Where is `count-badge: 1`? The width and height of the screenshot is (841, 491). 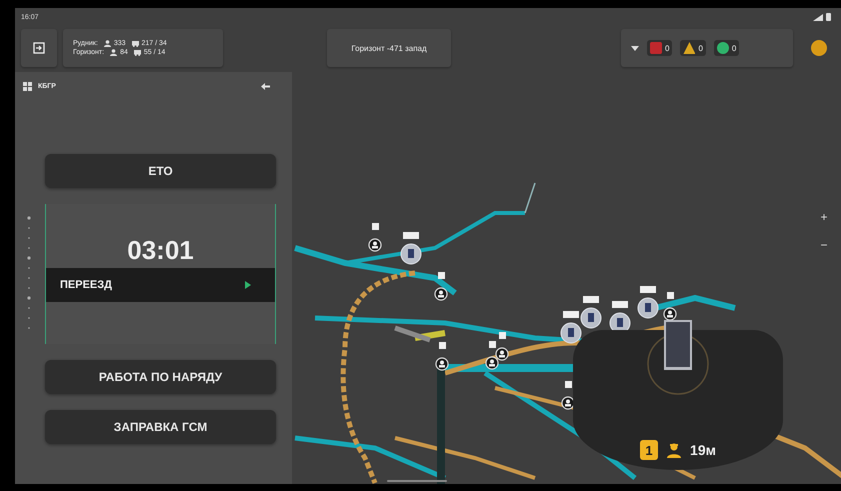
count-badge: 1 is located at coordinates (649, 450).